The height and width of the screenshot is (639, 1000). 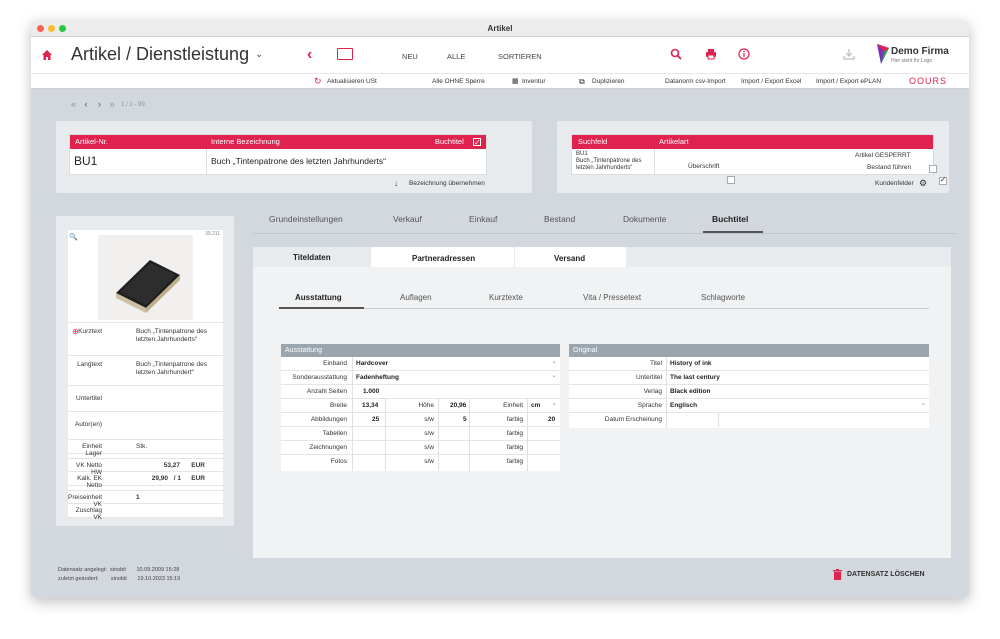 I want to click on excel-import-export-button: Import / Export Excel, so click(x=771, y=81).